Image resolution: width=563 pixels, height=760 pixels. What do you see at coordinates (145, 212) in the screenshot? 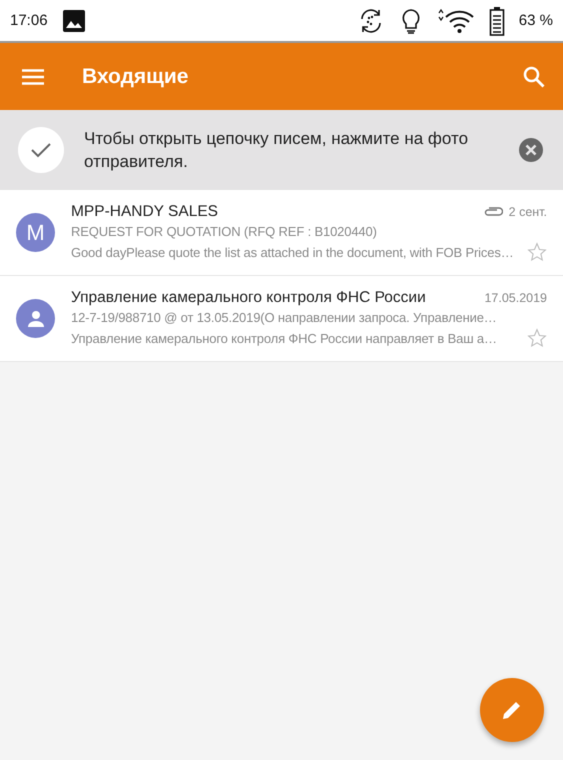
I see `sender-name: MPP-HANDY SALES` at bounding box center [145, 212].